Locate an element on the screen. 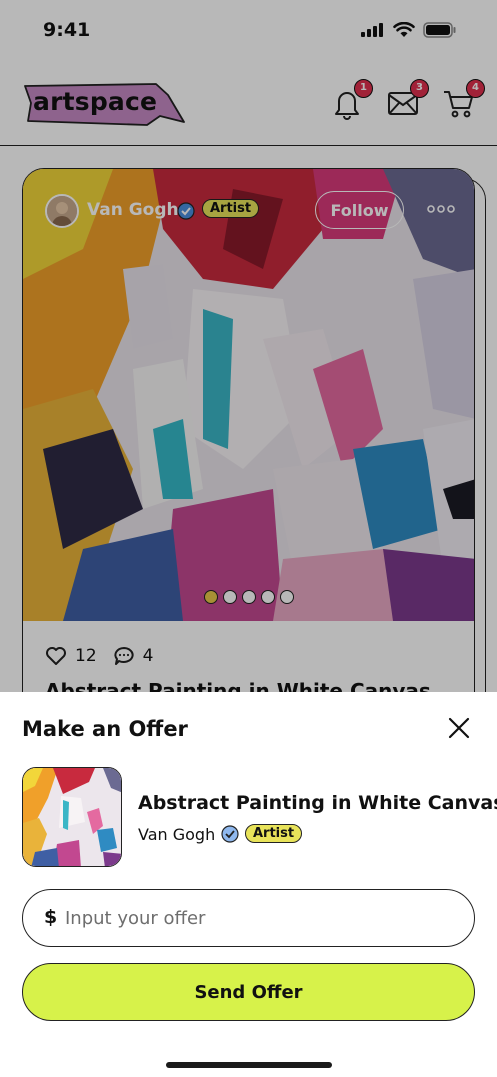  abstract-painting-thumbnail is located at coordinates (72, 817).